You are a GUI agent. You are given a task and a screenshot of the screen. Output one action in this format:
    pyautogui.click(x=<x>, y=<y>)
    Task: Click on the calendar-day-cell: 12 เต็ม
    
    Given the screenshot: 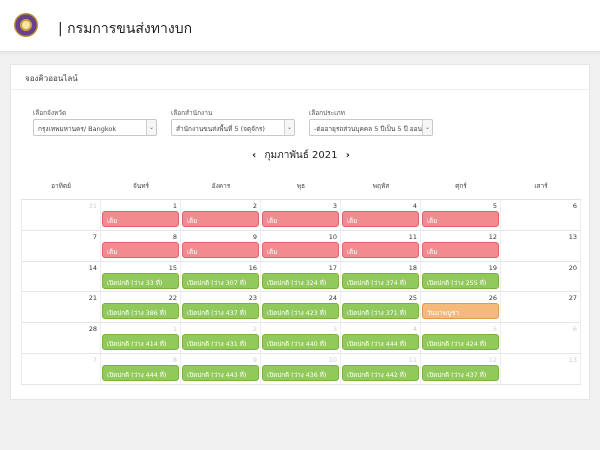 What is the action you would take?
    pyautogui.click(x=461, y=245)
    